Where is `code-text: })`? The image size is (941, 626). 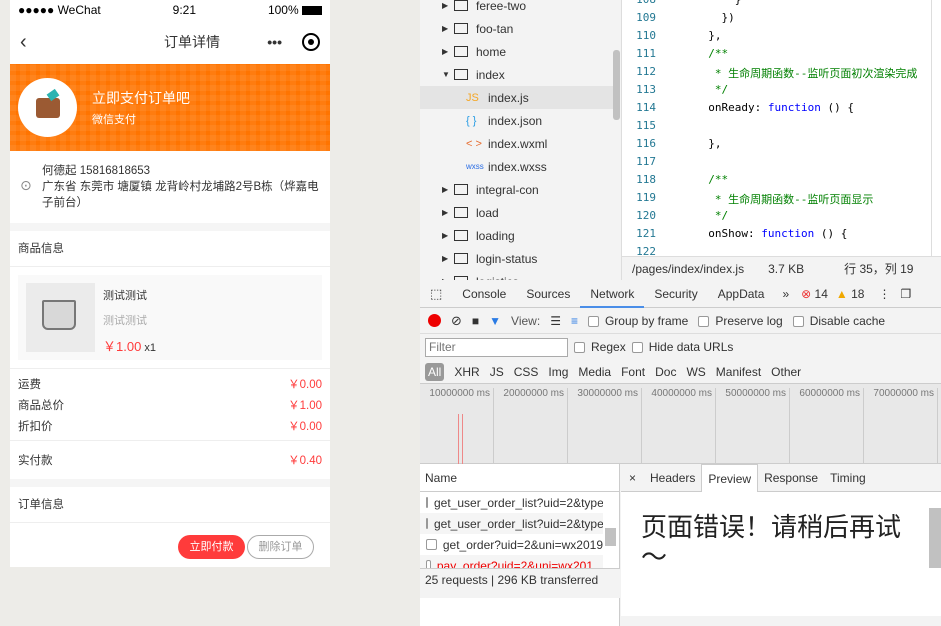 code-text: }) is located at coordinates (715, 17).